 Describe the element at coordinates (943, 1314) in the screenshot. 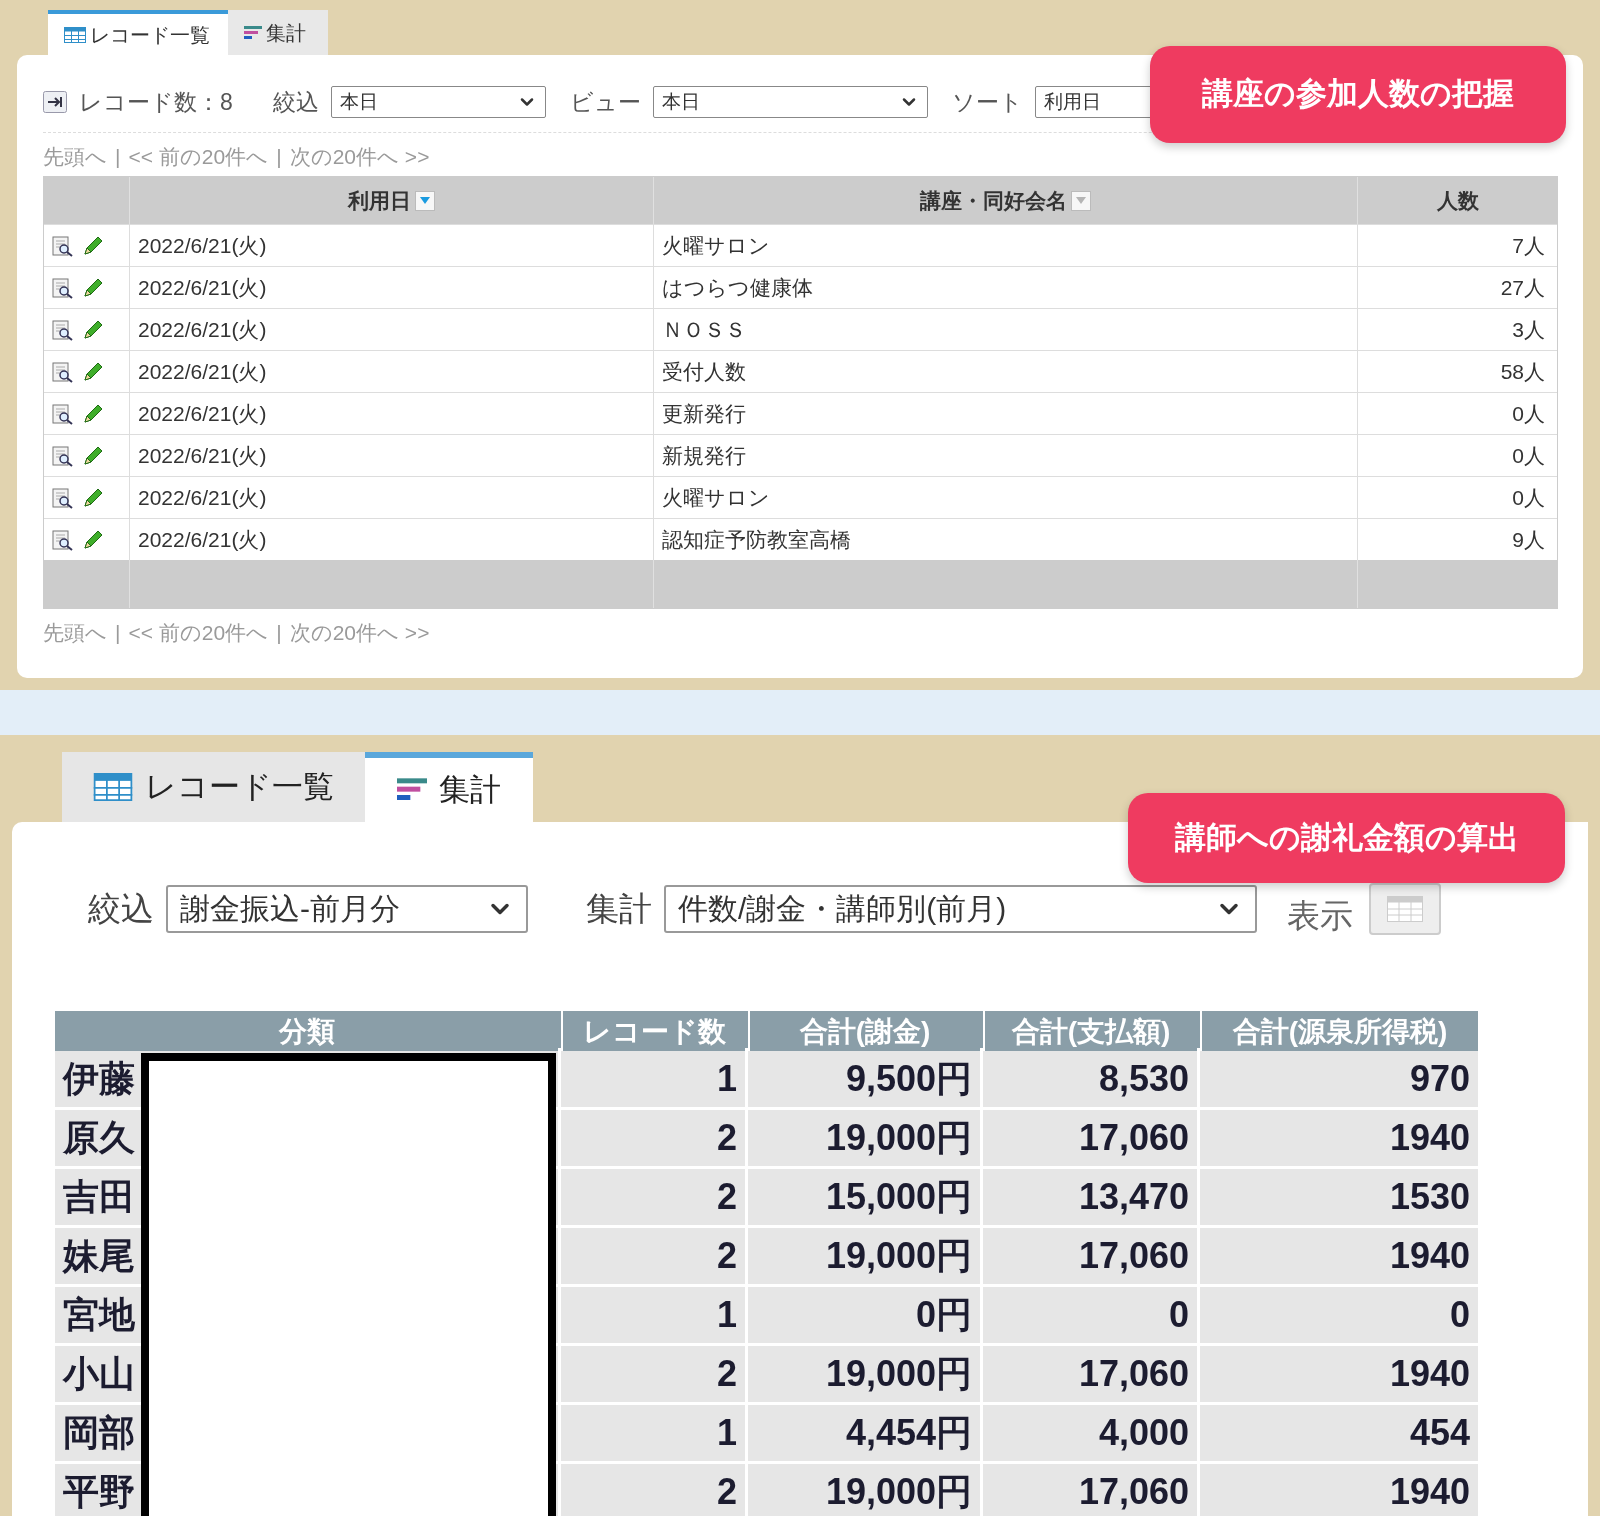

I see `table-cell-text: 0円` at that location.